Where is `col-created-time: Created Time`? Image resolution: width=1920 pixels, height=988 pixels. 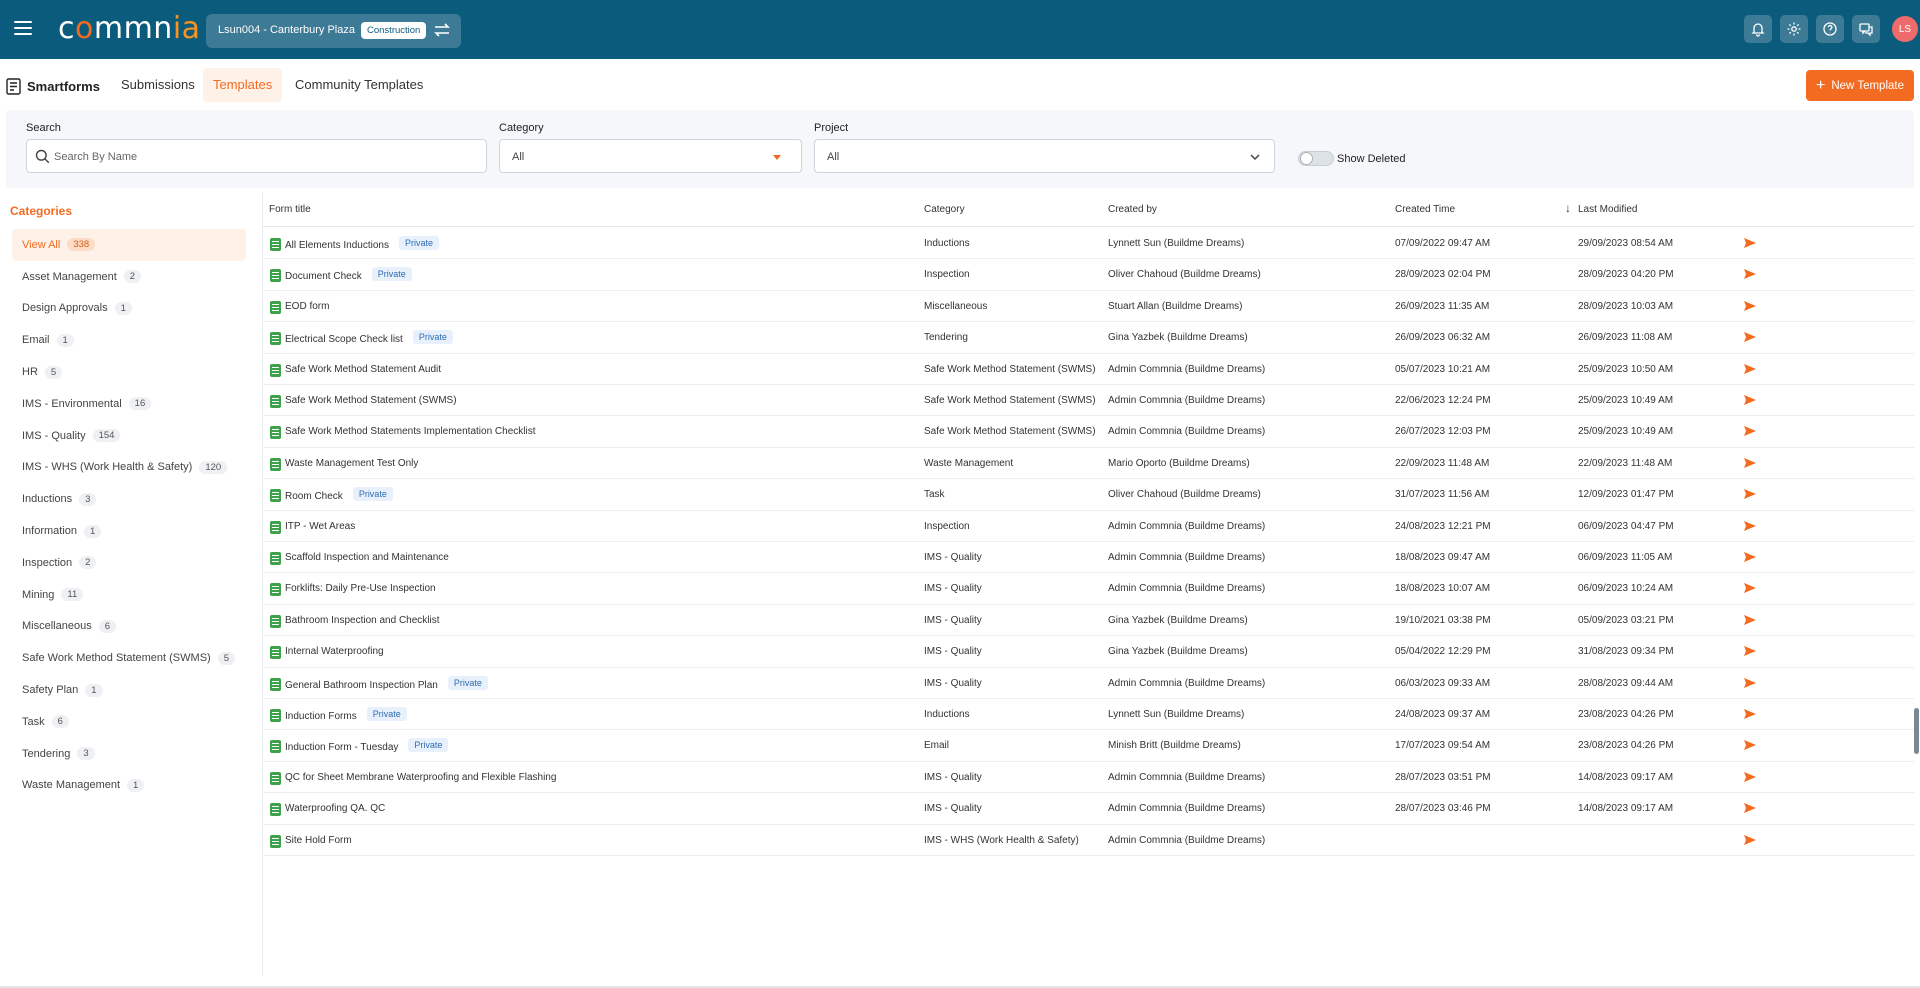
col-created-time: Created Time is located at coordinates (1425, 209).